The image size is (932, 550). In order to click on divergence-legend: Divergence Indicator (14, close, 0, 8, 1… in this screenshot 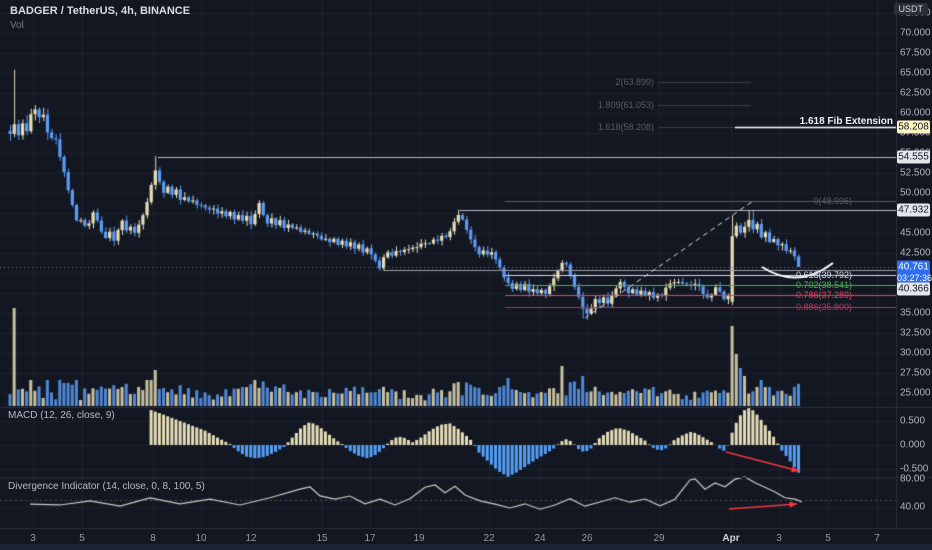, I will do `click(106, 486)`.